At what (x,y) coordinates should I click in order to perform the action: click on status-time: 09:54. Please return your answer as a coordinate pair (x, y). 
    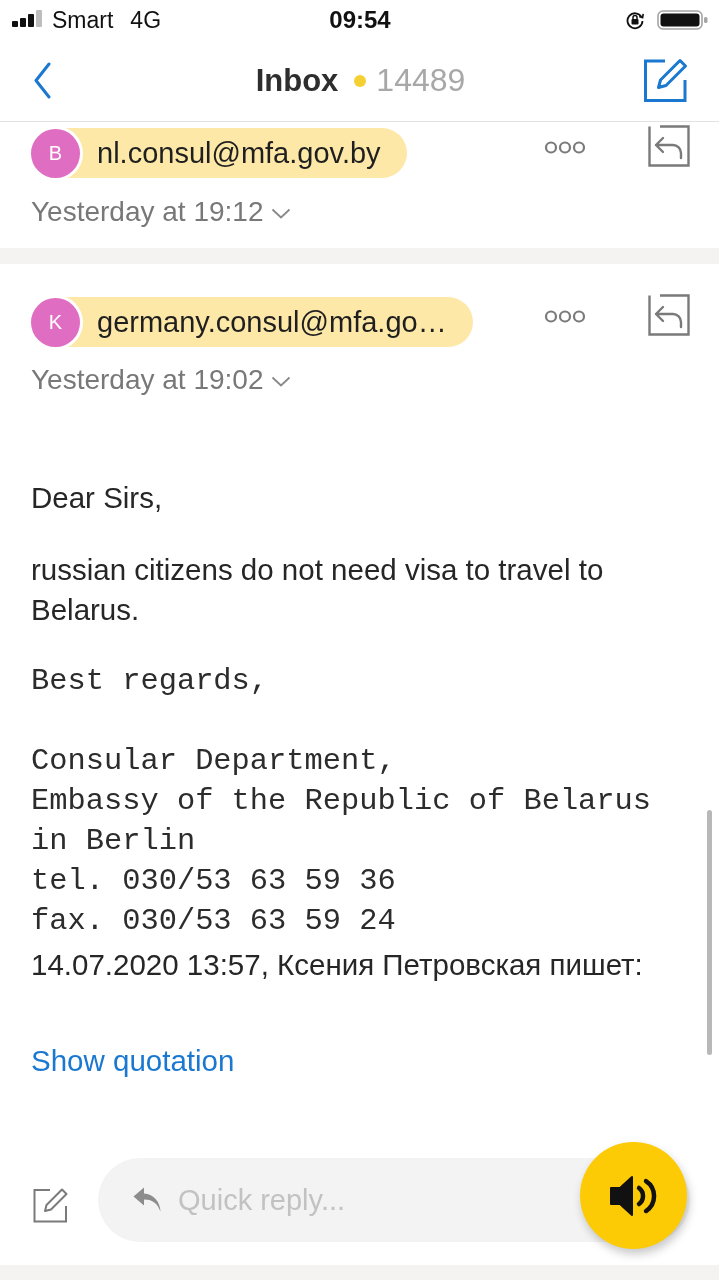
    Looking at the image, I should click on (360, 20).